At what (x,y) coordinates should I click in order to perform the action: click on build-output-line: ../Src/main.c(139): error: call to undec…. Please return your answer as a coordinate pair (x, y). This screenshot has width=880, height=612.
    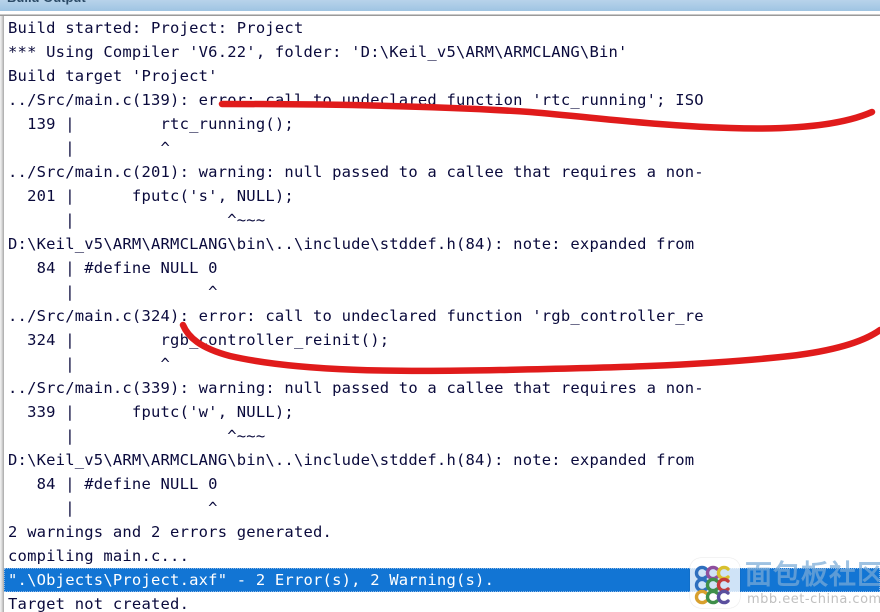
    Looking at the image, I should click on (442, 100).